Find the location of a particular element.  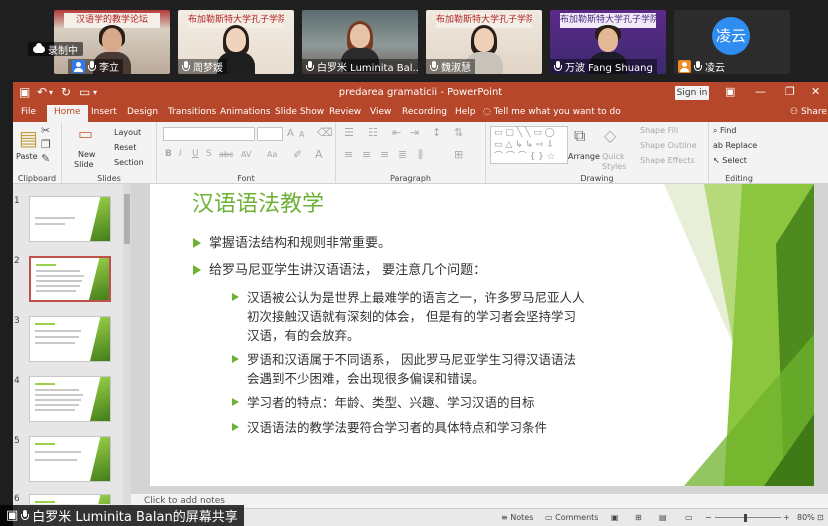

change-case-button: Aa is located at coordinates (272, 154).